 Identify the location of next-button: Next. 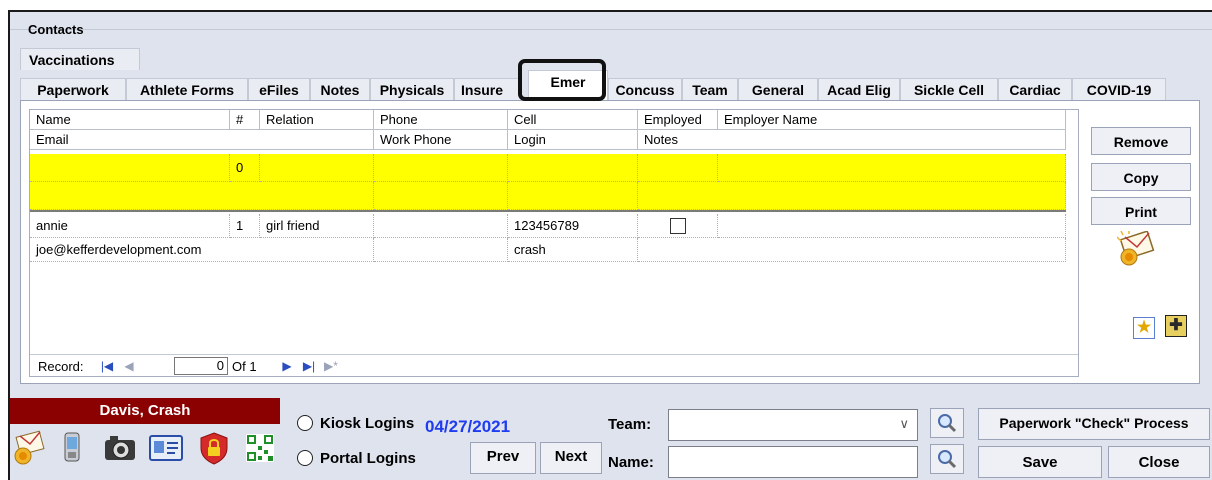
(571, 458).